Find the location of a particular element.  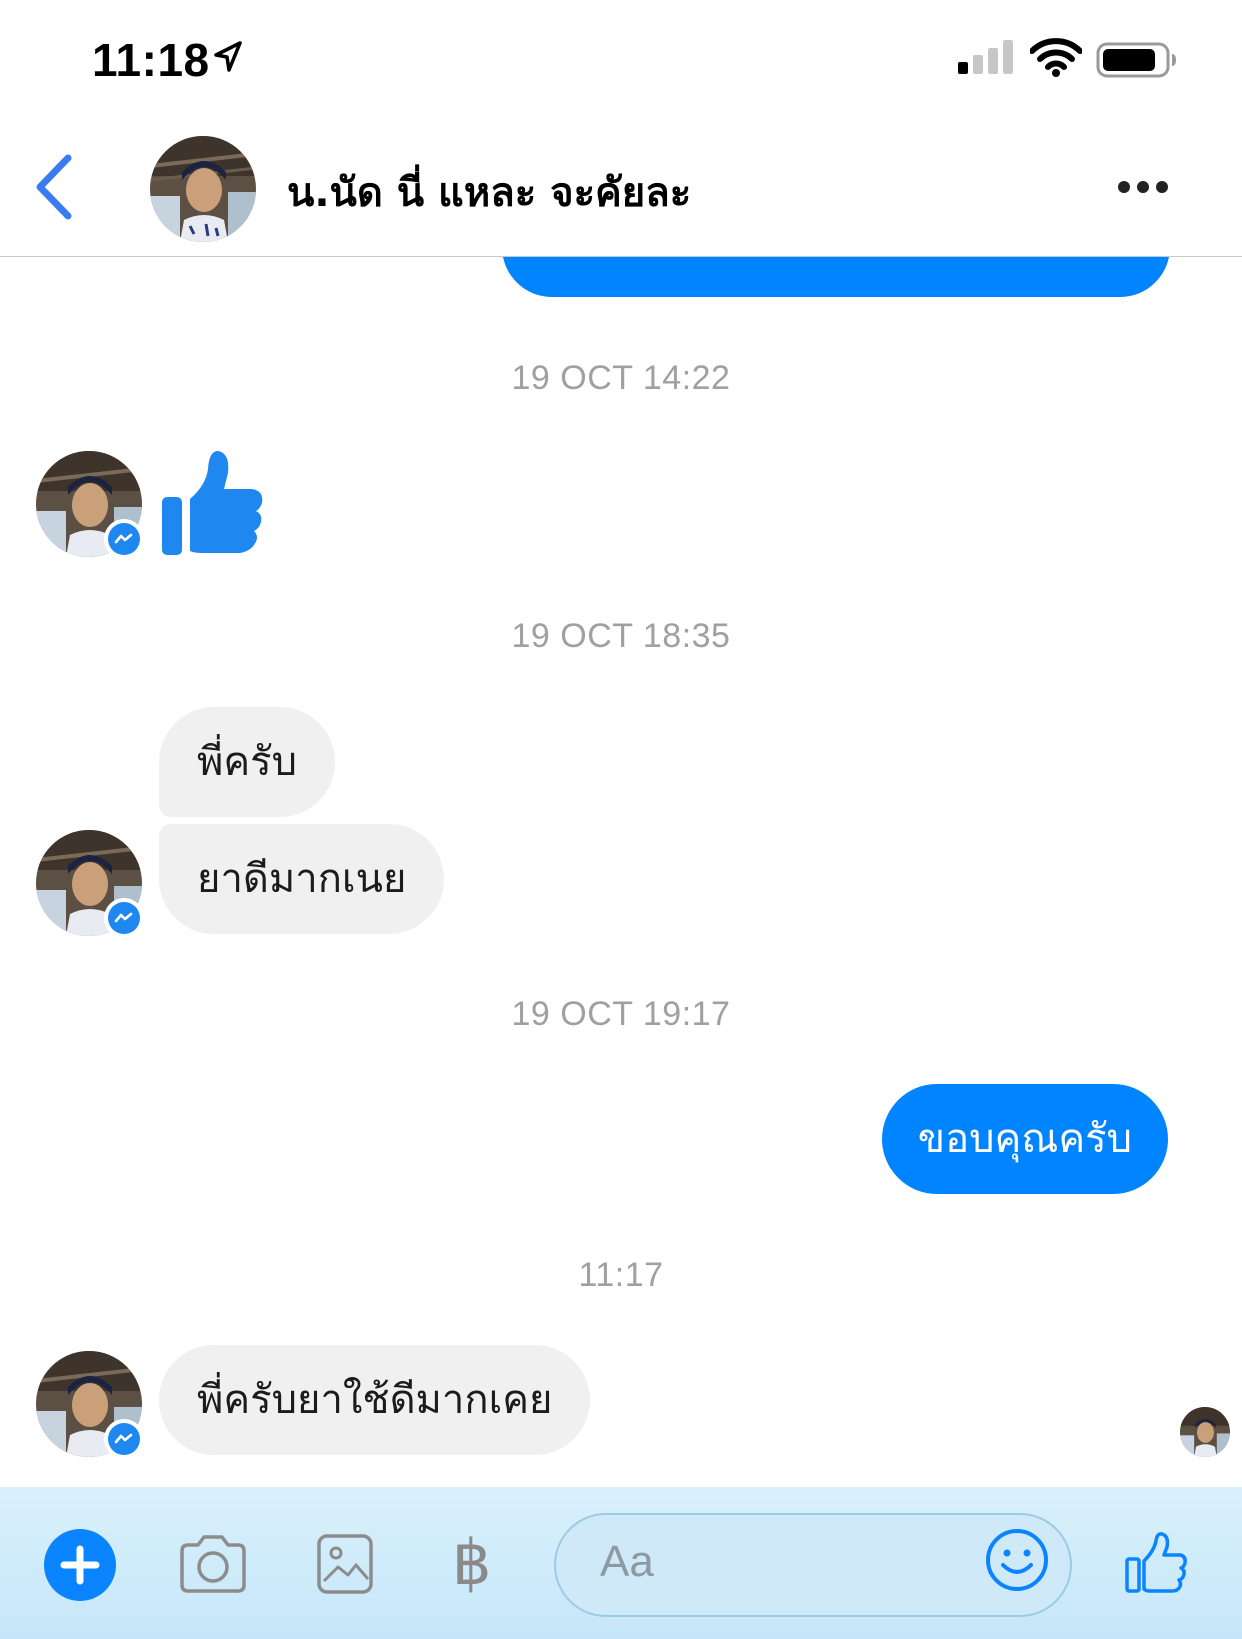

timestamp: 19 OCT 18:35 is located at coordinates (621, 636).